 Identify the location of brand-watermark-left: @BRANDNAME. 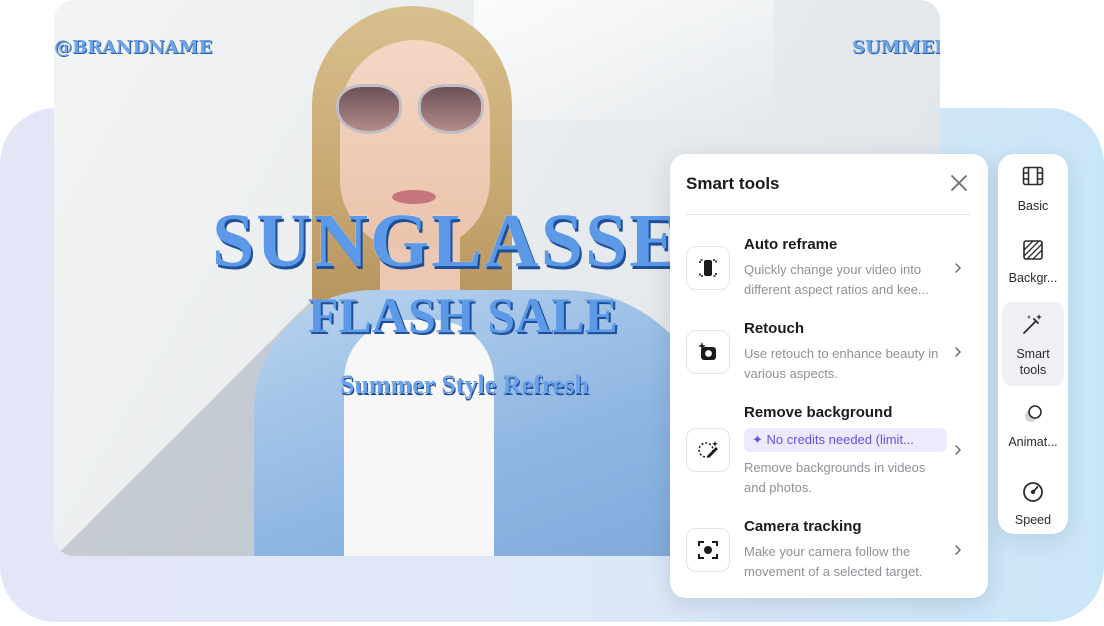
(133, 47).